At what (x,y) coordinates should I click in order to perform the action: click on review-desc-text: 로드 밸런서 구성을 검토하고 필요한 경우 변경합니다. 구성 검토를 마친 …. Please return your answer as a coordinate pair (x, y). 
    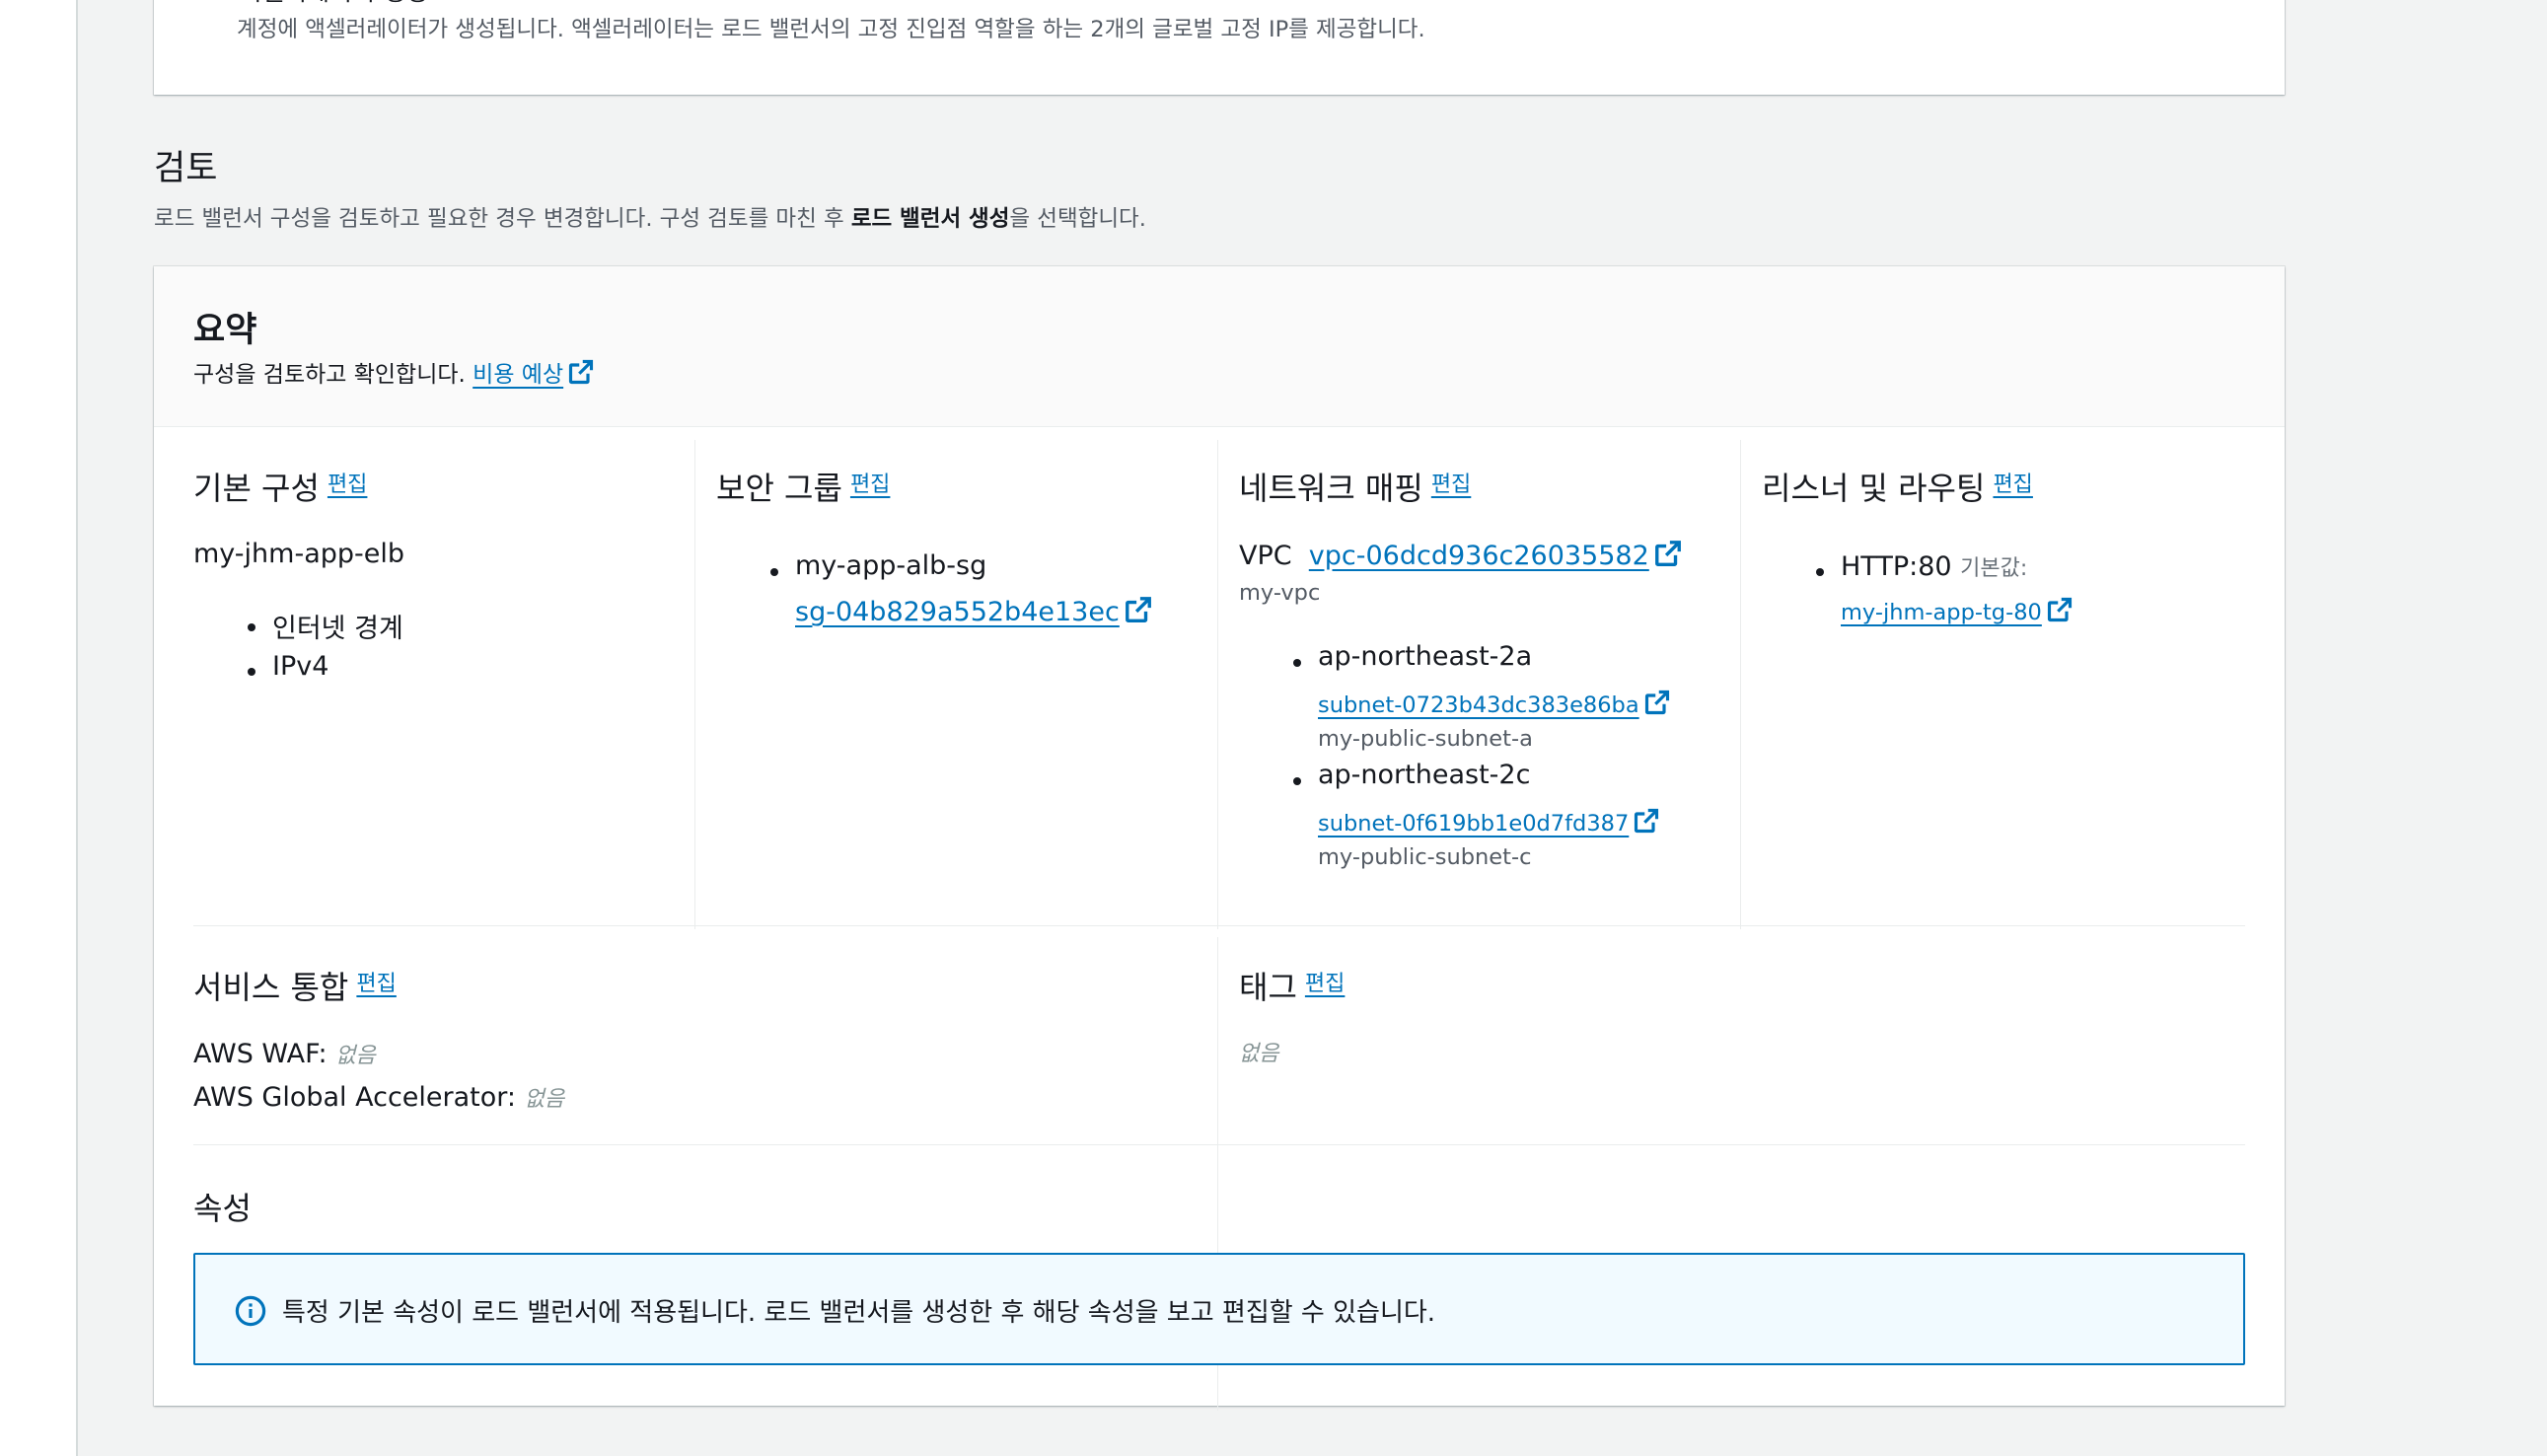
    Looking at the image, I should click on (502, 219).